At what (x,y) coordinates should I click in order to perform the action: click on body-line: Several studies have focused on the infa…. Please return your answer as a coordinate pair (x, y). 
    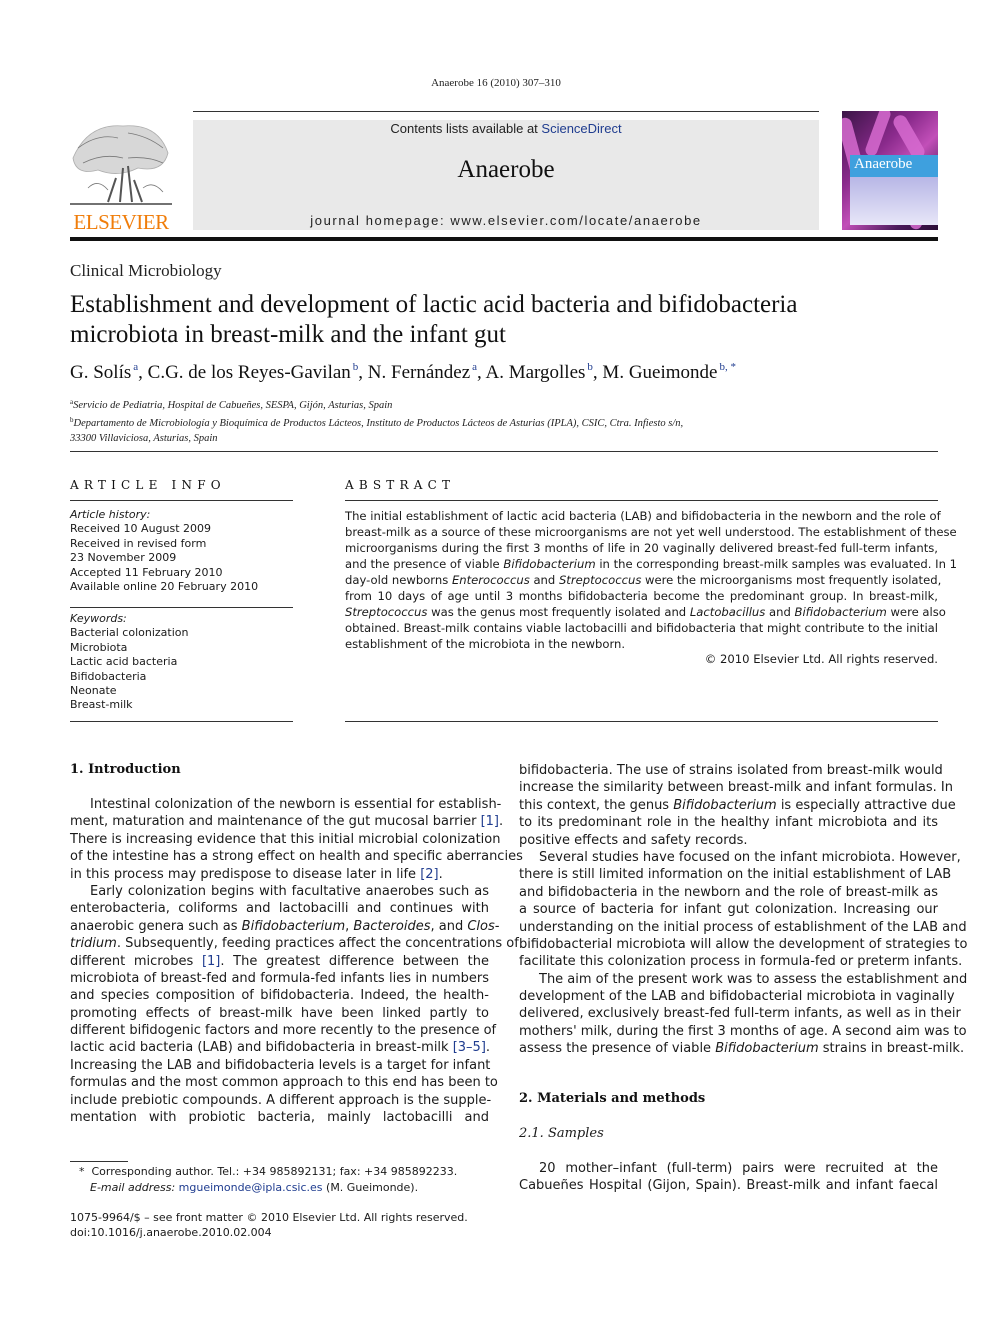
    Looking at the image, I should click on (750, 857).